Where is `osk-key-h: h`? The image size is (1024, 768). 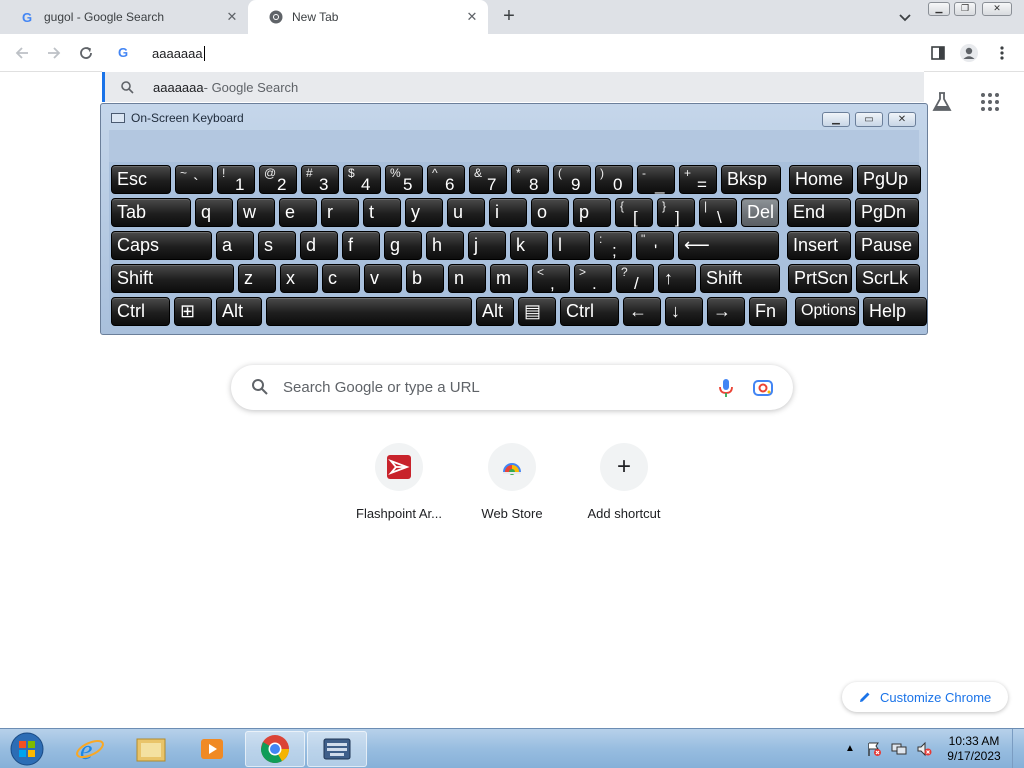
osk-key-h: h is located at coordinates (445, 245).